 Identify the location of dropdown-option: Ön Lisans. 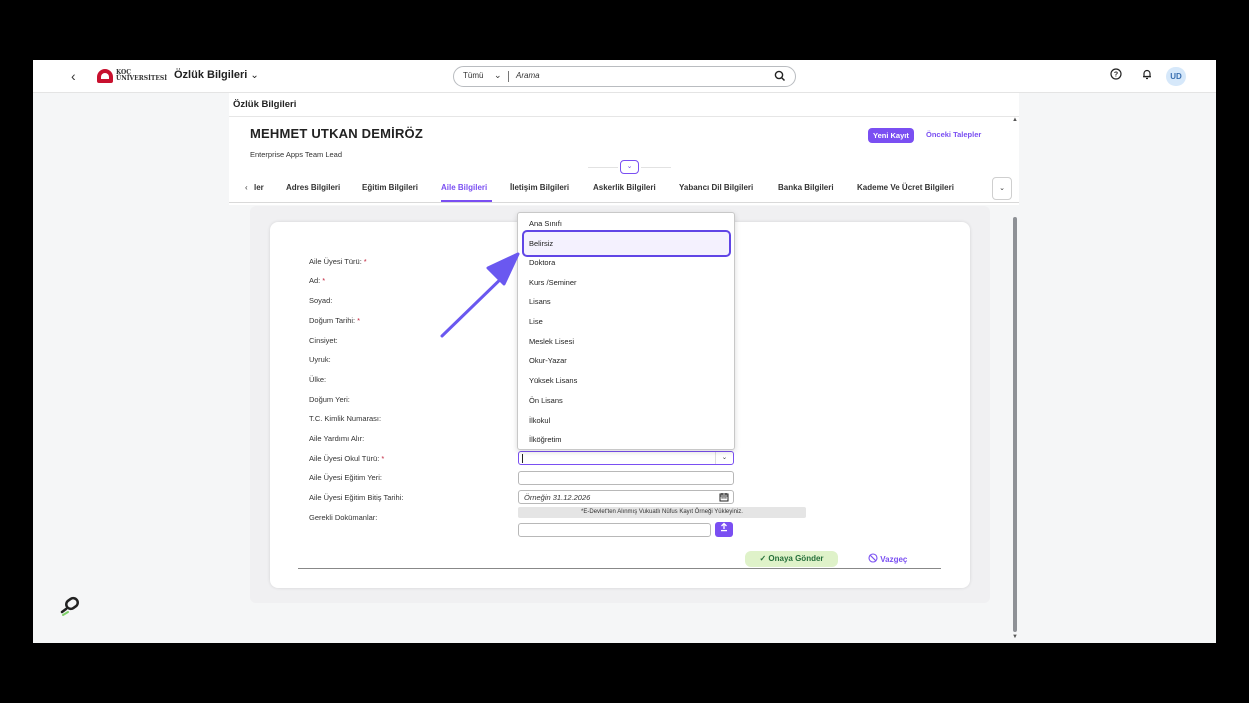
(546, 400).